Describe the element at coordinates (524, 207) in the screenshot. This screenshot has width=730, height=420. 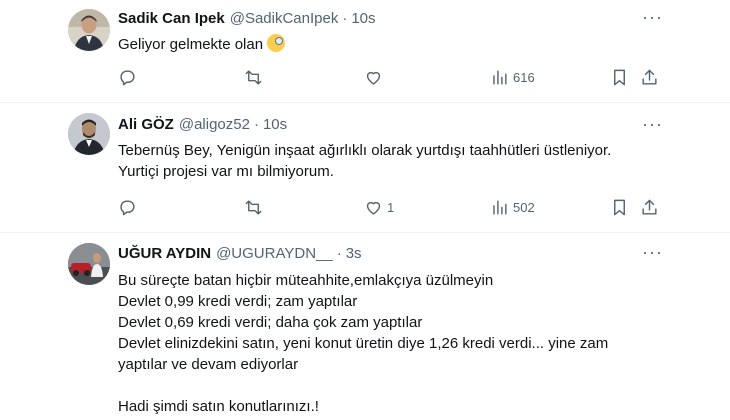
I see `views-count: 502` at that location.